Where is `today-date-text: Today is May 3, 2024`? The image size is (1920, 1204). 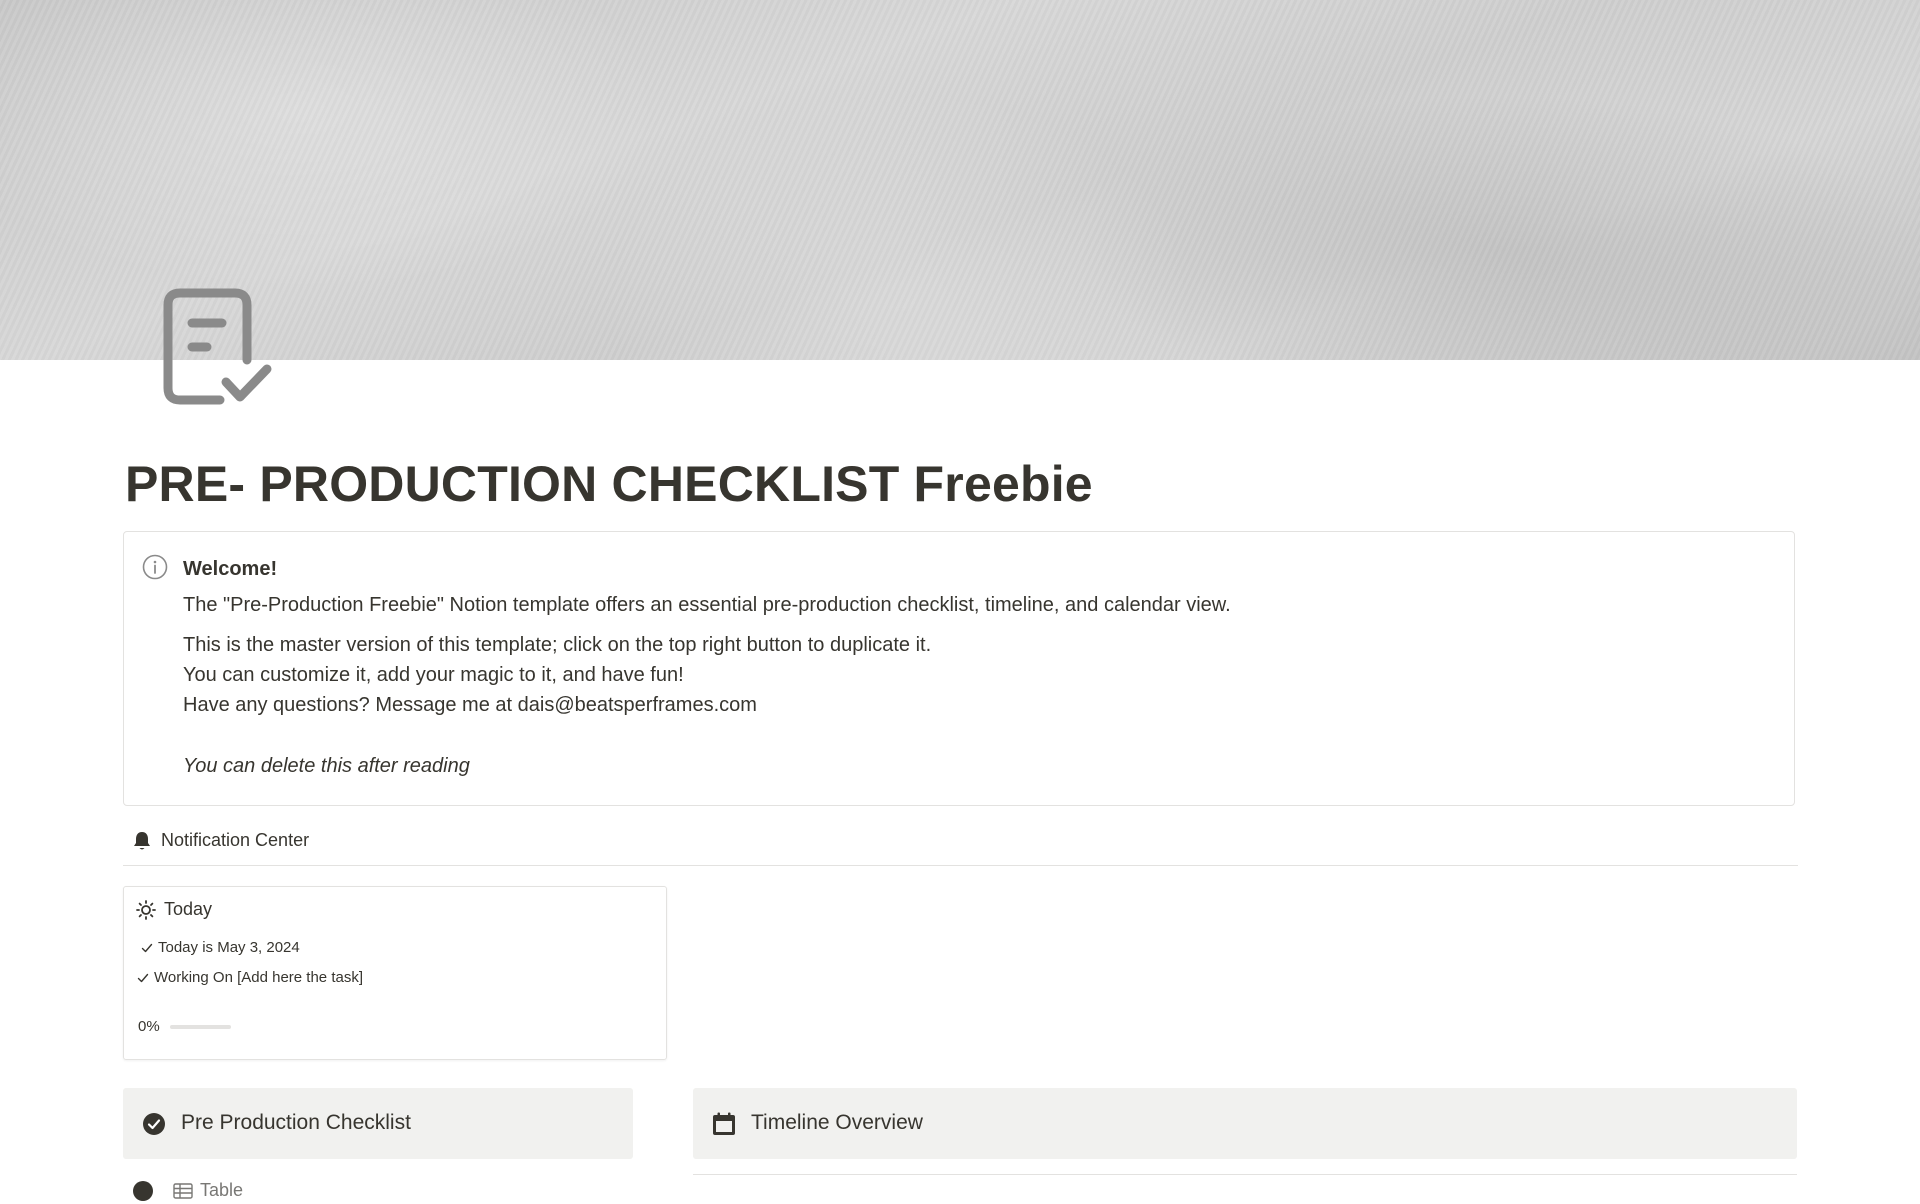
today-date-text: Today is May 3, 2024 is located at coordinates (229, 947).